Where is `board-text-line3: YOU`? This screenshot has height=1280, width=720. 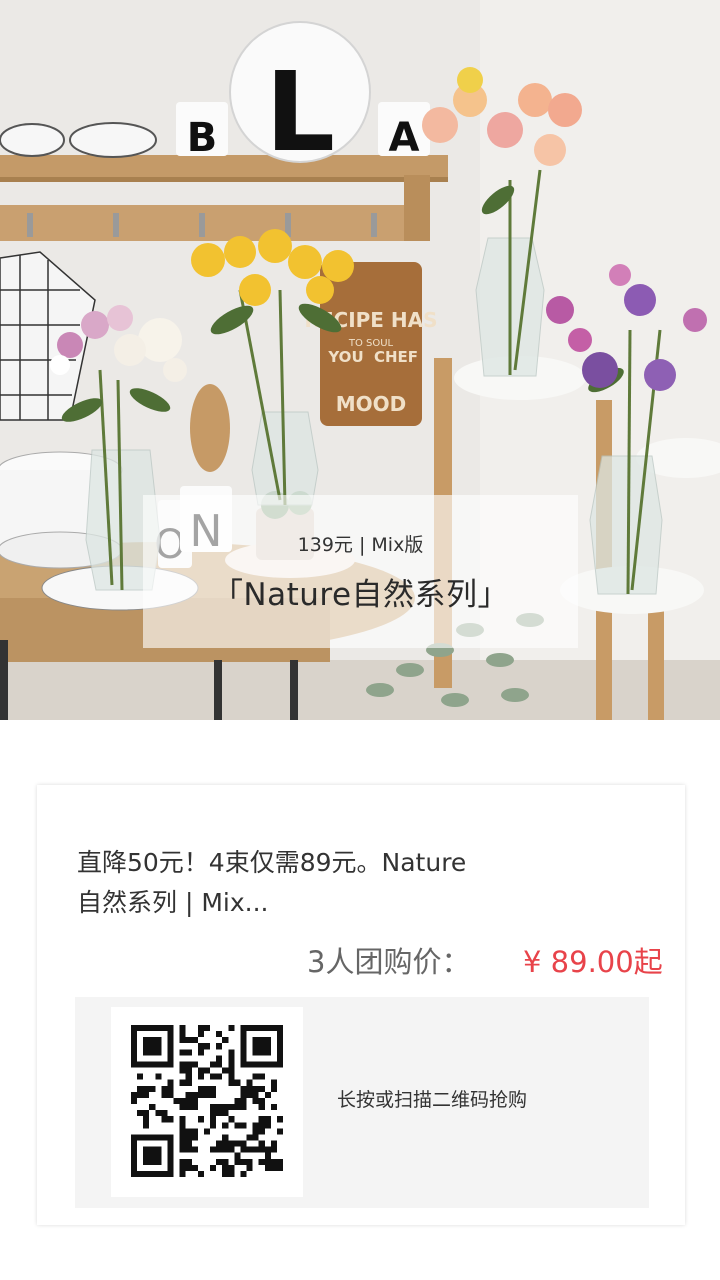 board-text-line3: YOU is located at coordinates (345, 357).